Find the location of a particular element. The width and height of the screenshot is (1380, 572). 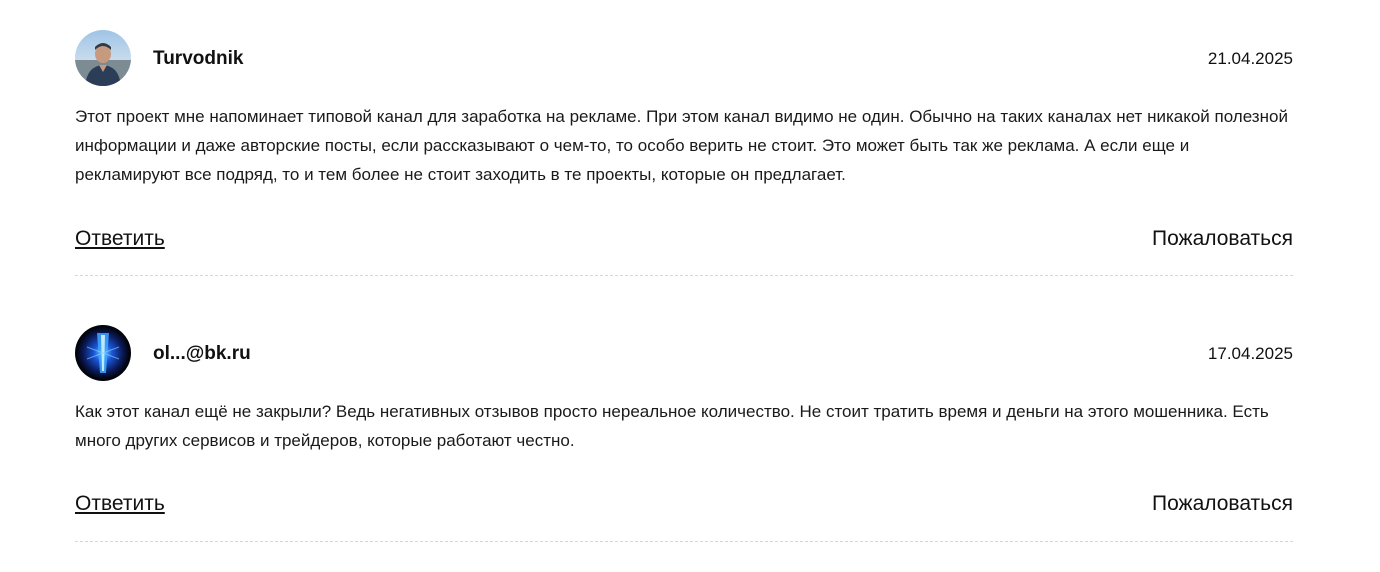

comment-header: ol...@bk.ru 17.04.2025 is located at coordinates (684, 354).